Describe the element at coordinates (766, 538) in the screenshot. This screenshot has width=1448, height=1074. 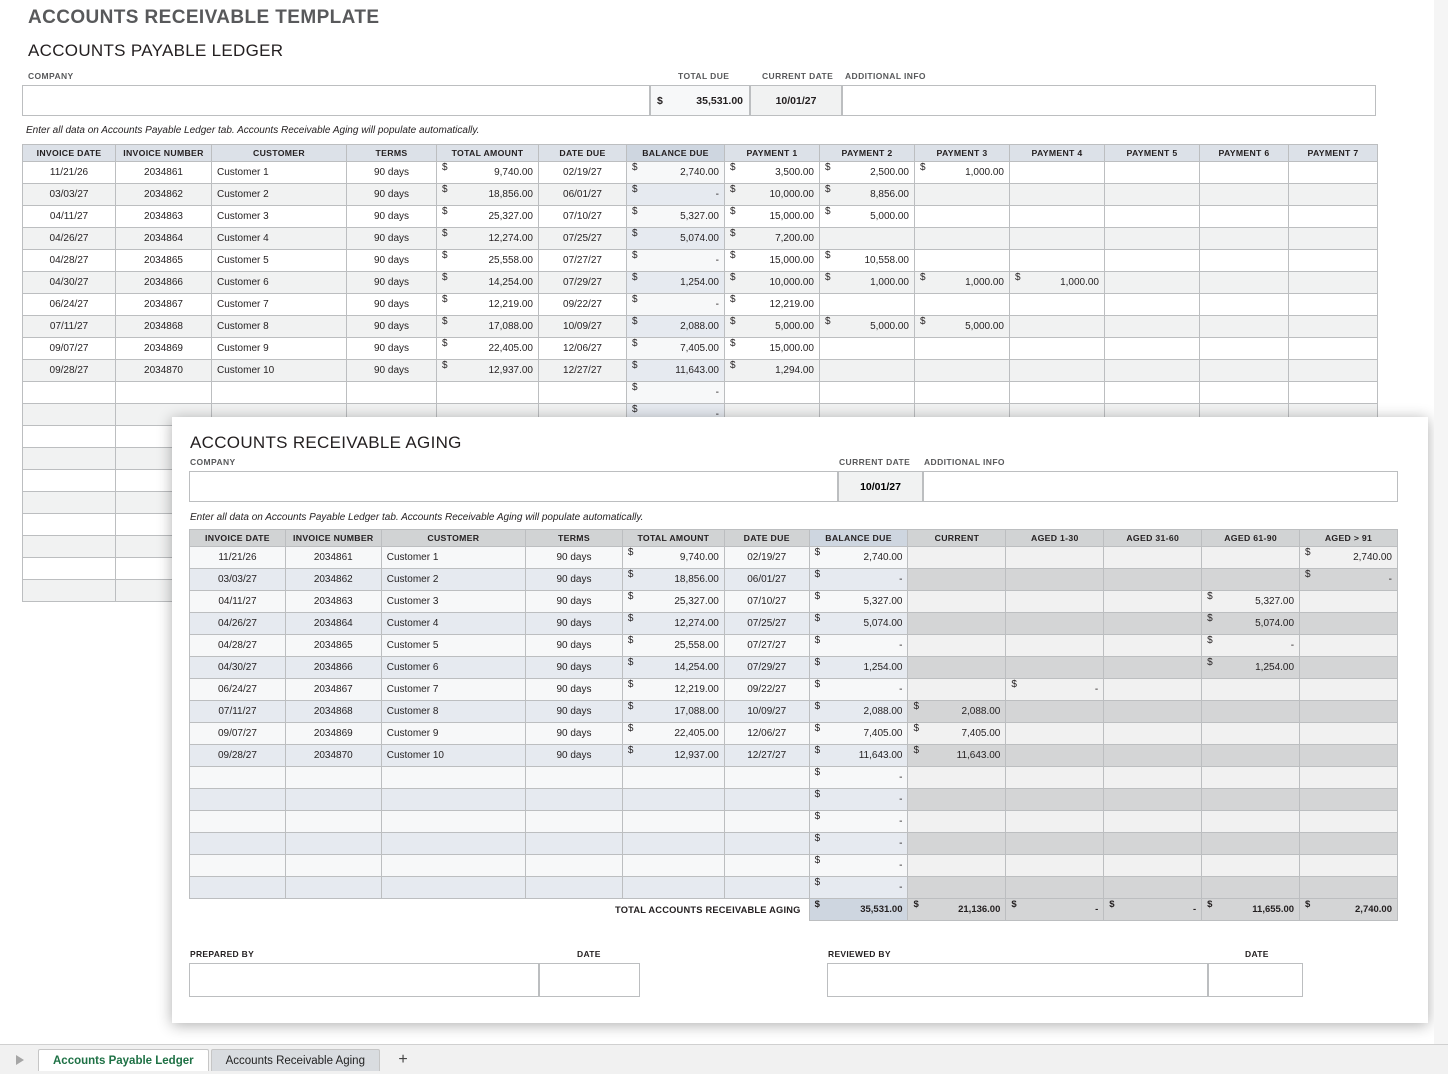
I see `aging-col-date-due: DATE DUE` at that location.